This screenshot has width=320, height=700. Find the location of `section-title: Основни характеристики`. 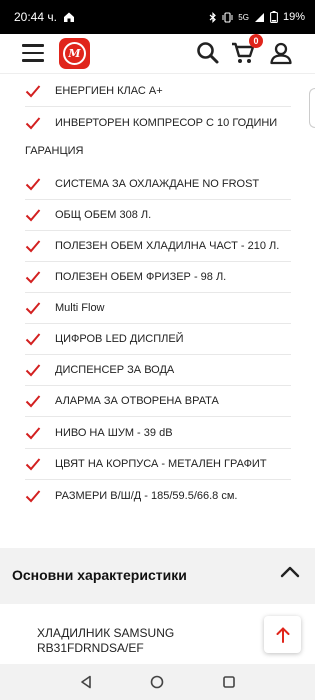

section-title: Основни характеристики is located at coordinates (99, 575).